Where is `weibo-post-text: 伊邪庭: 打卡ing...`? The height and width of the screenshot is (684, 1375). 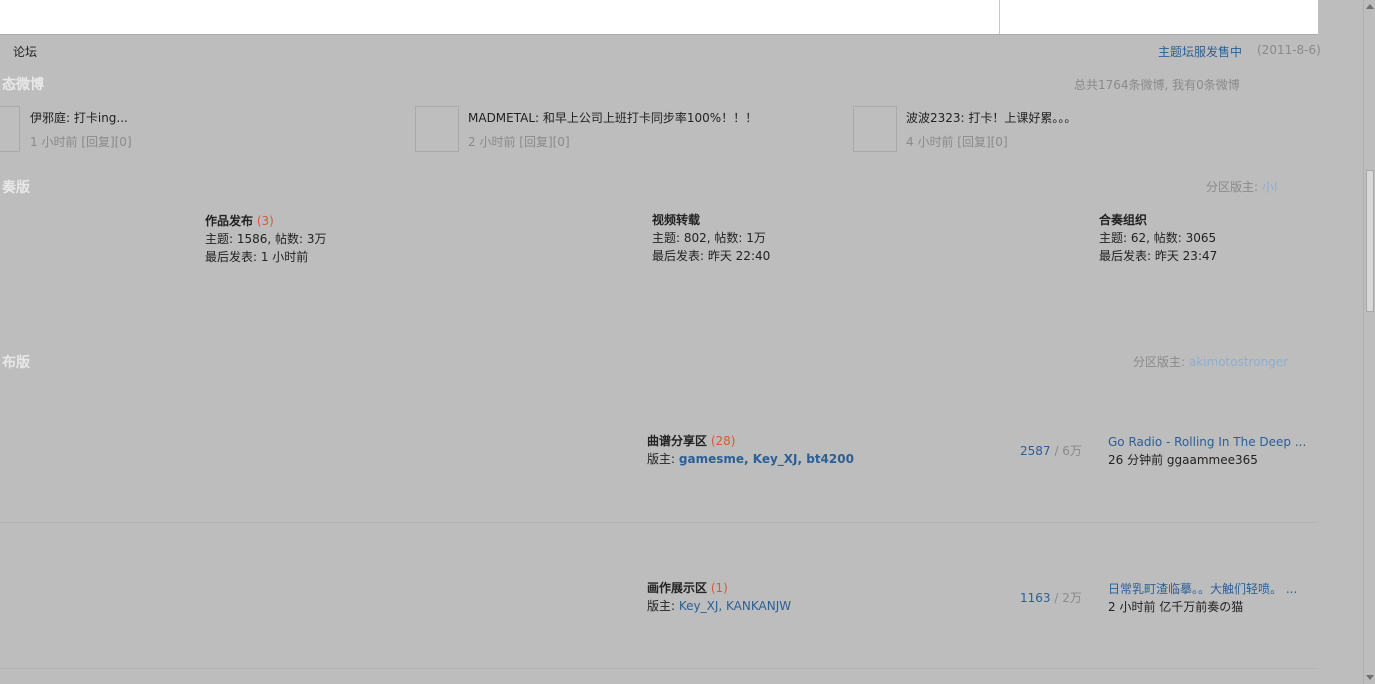
weibo-post-text: 伊邪庭: 打卡ing... is located at coordinates (79, 117).